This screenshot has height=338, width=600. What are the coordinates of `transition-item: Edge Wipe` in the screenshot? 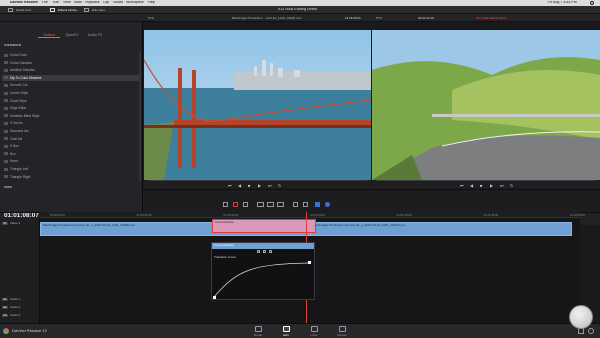 It's located at (71, 108).